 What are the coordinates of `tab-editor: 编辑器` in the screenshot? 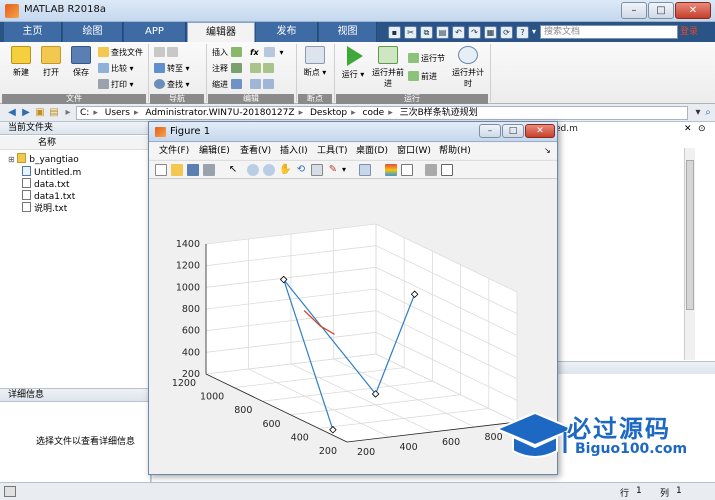 It's located at (221, 32).